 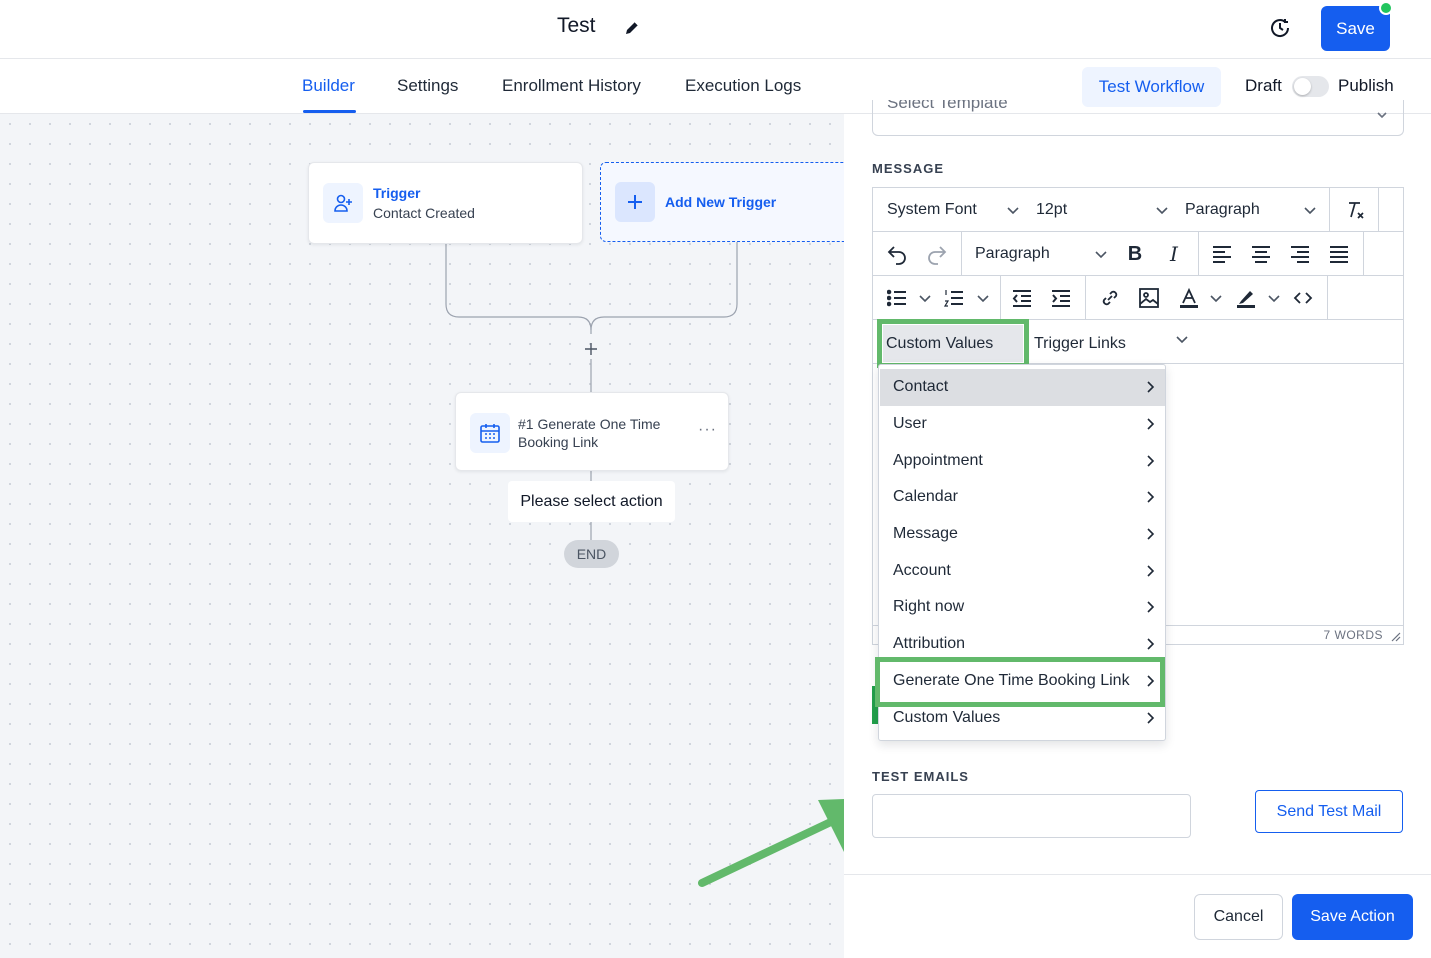 I want to click on indent-icon, so click(x=1061, y=298).